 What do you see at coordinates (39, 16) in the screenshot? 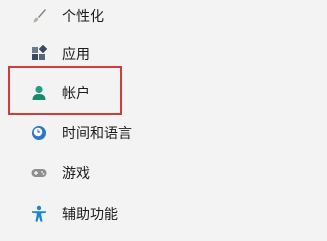
I see `brush-icon` at bounding box center [39, 16].